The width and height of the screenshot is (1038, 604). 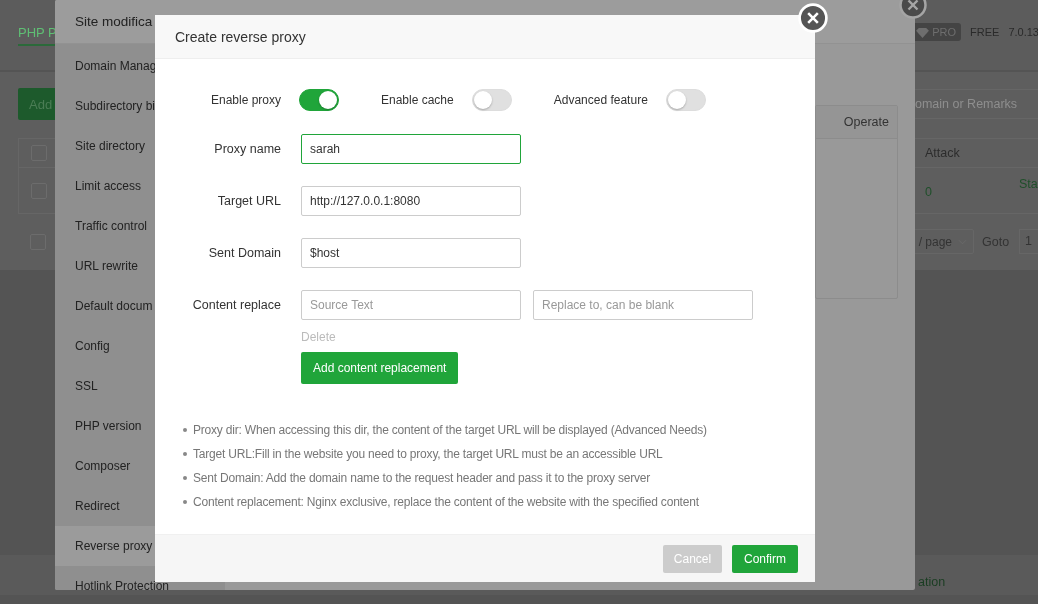 What do you see at coordinates (923, 32) in the screenshot?
I see `diamond-icon` at bounding box center [923, 32].